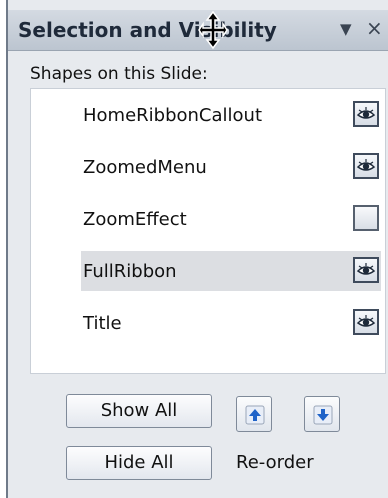  Describe the element at coordinates (135, 219) in the screenshot. I see `shape-name: ZoomEffect` at that location.